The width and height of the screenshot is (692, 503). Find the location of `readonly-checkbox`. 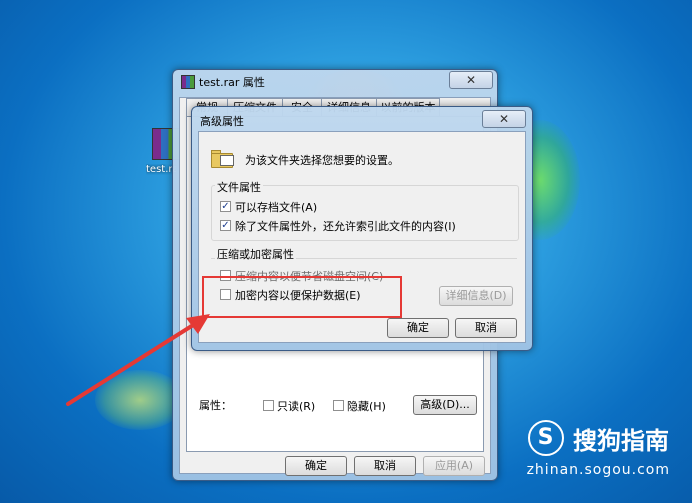

readonly-checkbox is located at coordinates (268, 405).